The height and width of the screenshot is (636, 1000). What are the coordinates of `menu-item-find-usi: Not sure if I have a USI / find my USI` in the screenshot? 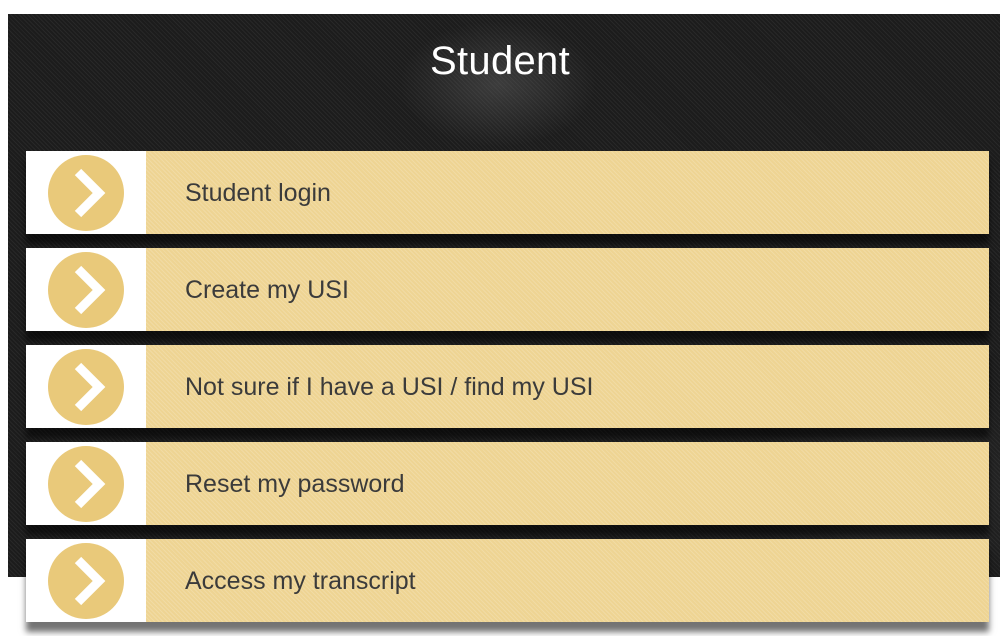 It's located at (507, 386).